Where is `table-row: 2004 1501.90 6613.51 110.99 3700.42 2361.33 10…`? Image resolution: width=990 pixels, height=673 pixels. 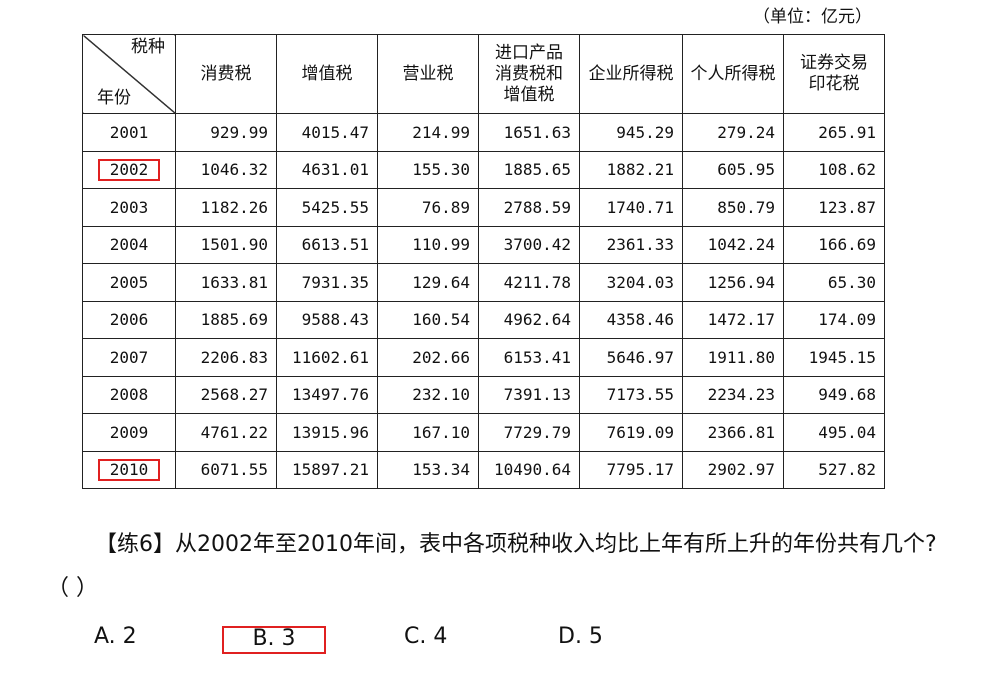
table-row: 2004 1501.90 6613.51 110.99 3700.42 2361.33 10… is located at coordinates (483, 244).